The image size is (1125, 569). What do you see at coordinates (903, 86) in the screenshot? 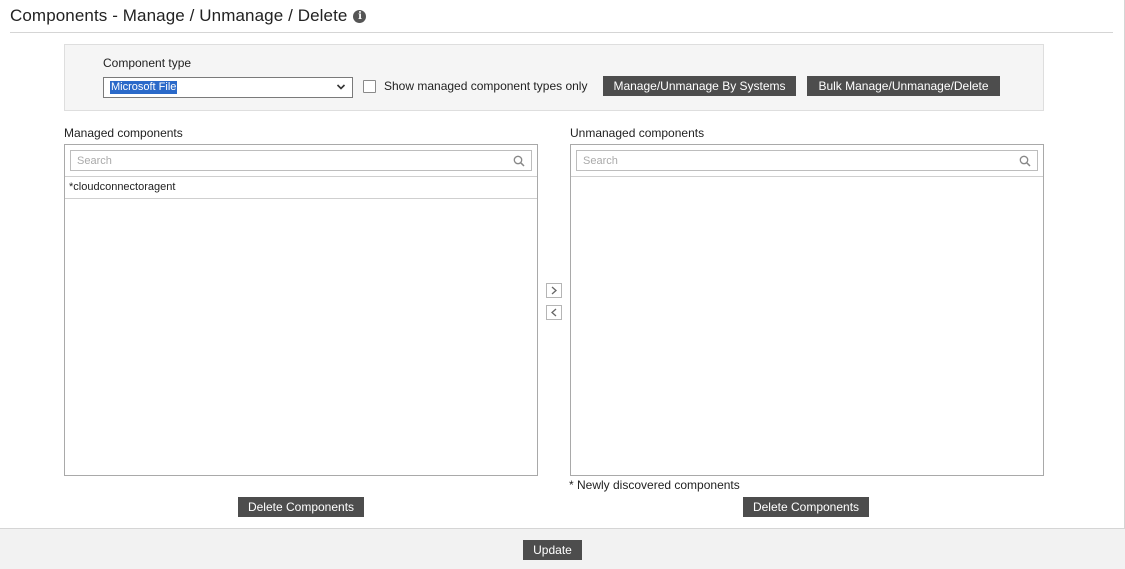
I see `bulk-manage-button: Bulk Manage/Unmanage/Delete` at bounding box center [903, 86].